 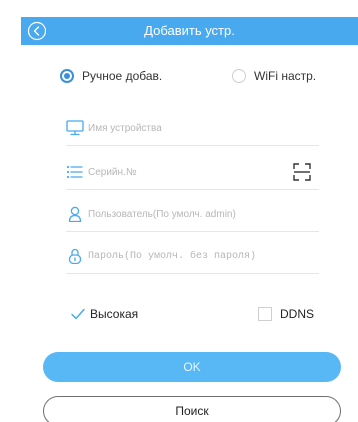 I want to click on high-quality-label: Высокая, so click(x=114, y=314).